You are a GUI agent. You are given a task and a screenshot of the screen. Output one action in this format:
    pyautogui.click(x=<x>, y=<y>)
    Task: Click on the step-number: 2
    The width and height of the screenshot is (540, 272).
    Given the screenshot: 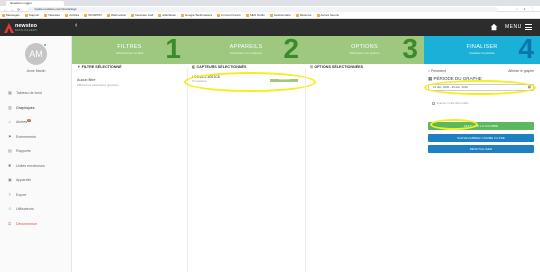 What is the action you would take?
    pyautogui.click(x=291, y=50)
    